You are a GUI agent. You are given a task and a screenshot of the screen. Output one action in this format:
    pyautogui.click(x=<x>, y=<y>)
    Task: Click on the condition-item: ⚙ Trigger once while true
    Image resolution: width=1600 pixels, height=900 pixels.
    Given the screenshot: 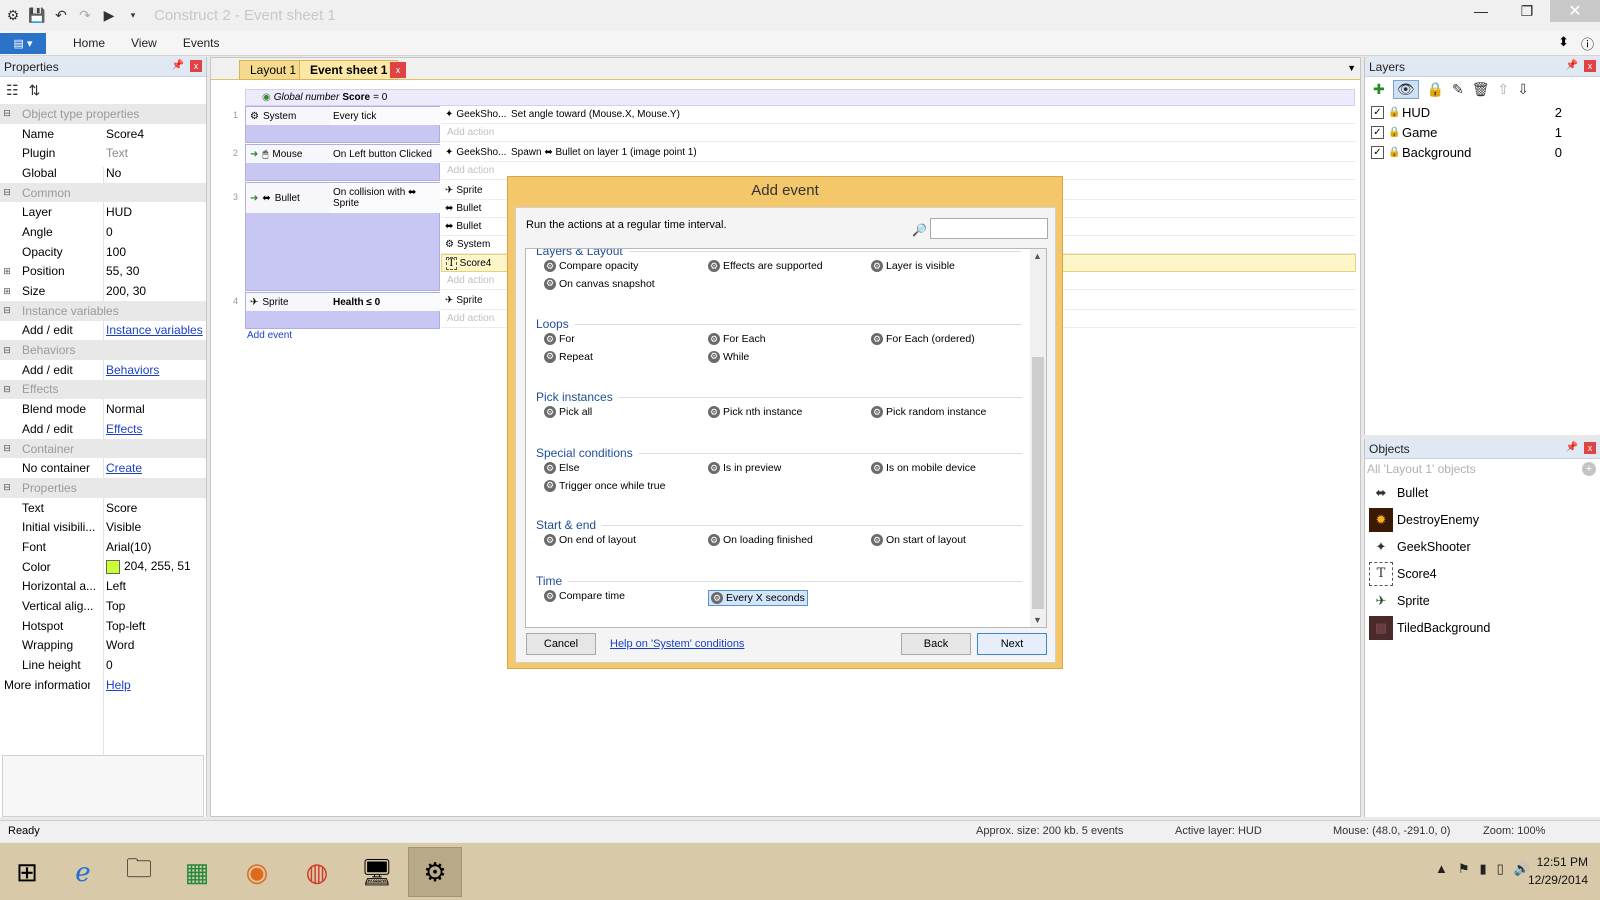 What is the action you would take?
    pyautogui.click(x=604, y=485)
    